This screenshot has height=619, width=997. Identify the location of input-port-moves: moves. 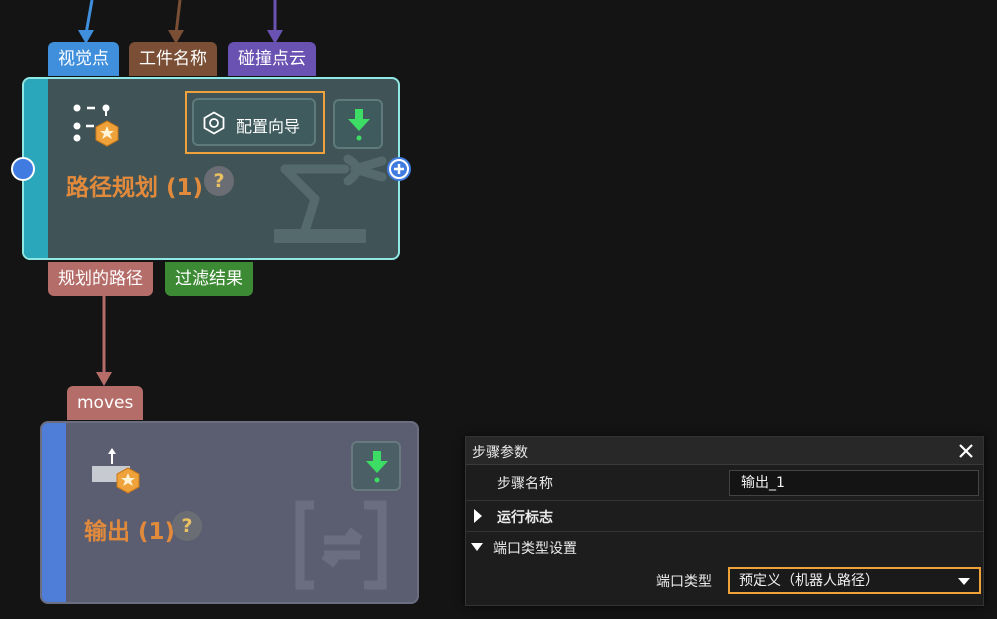
(105, 403).